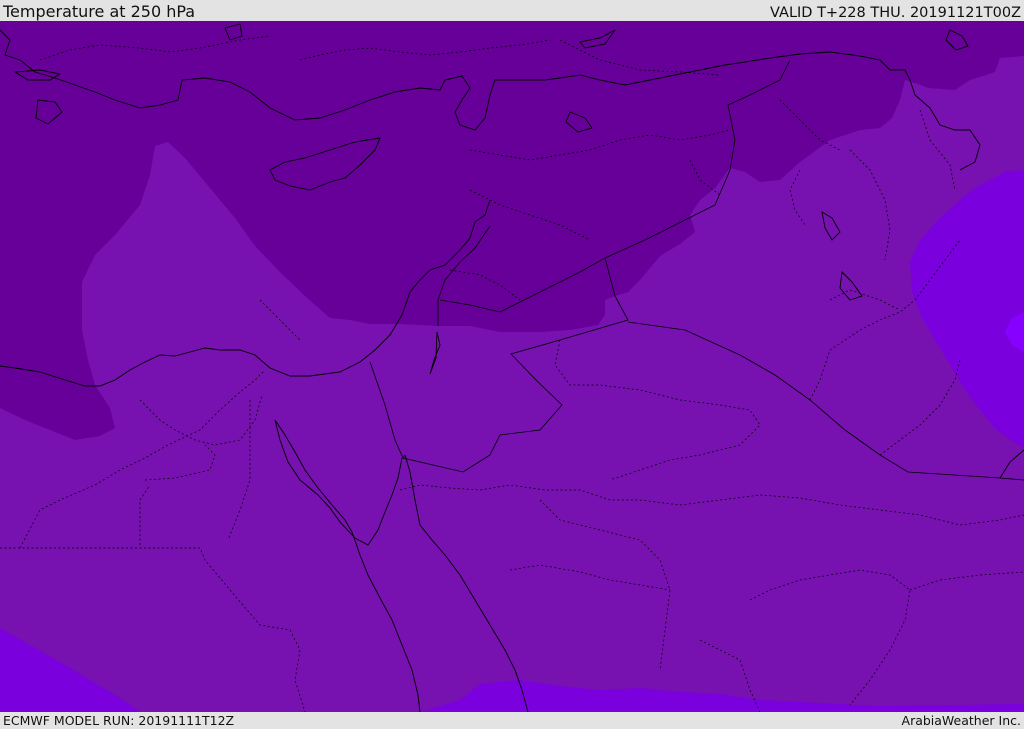 The image size is (1024, 729). I want to click on credit-label: ArabiaWeather Inc., so click(961, 720).